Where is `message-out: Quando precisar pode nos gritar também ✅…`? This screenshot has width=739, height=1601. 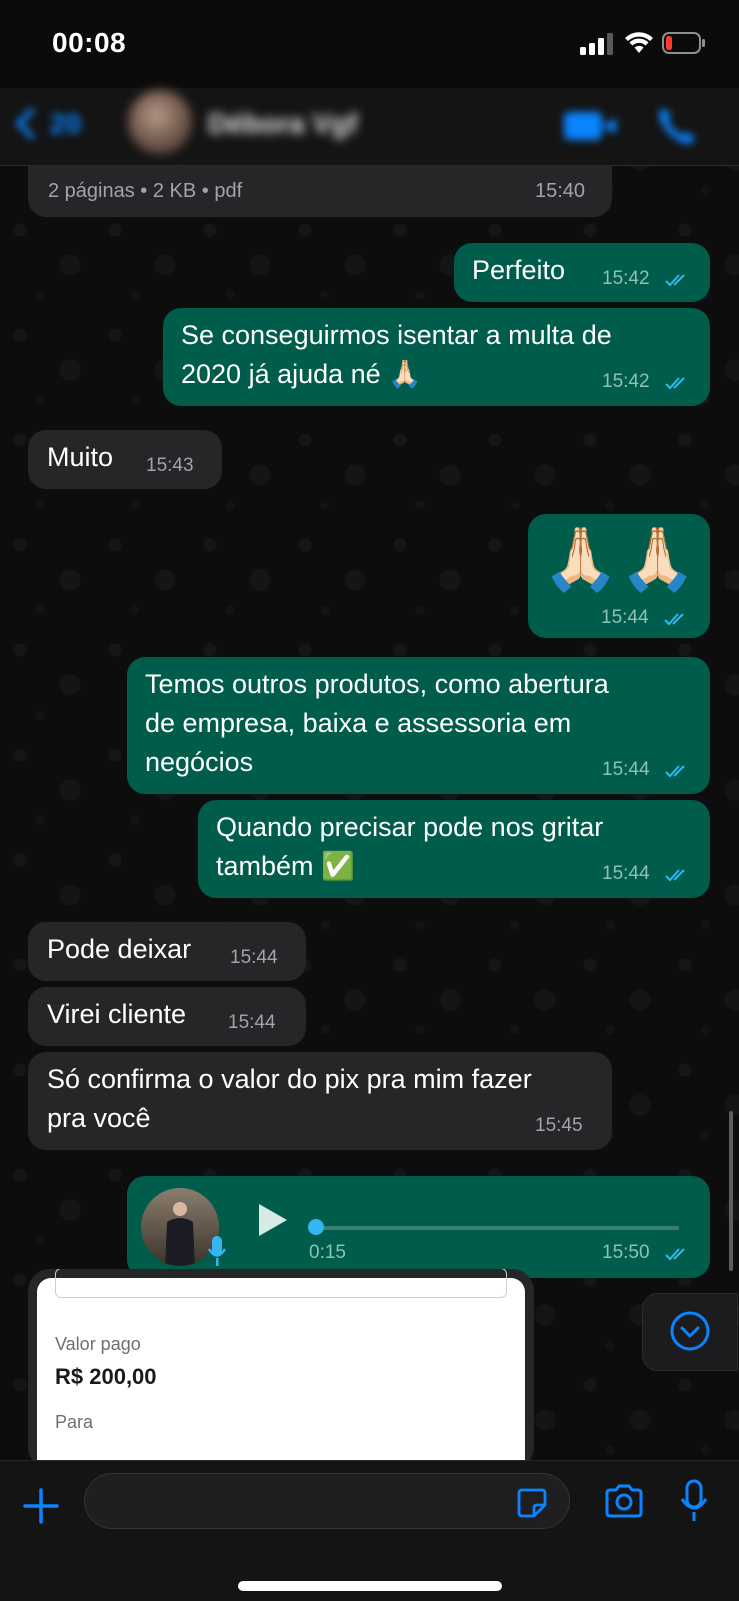 message-out: Quando precisar pode nos gritar também ✅… is located at coordinates (454, 849).